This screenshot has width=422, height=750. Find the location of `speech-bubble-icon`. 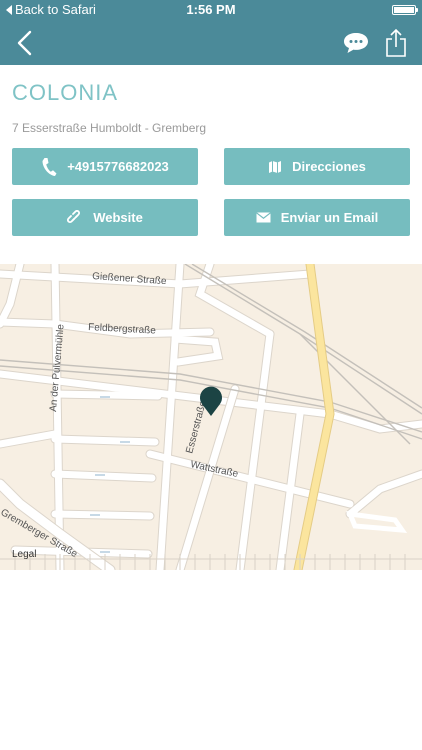

speech-bubble-icon is located at coordinates (356, 43).